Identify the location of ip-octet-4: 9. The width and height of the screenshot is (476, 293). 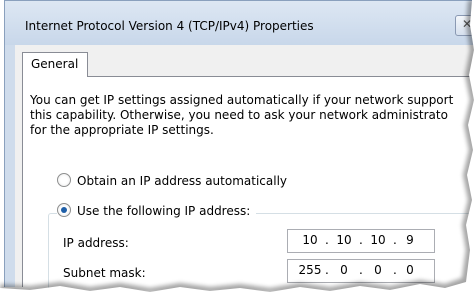
(410, 240).